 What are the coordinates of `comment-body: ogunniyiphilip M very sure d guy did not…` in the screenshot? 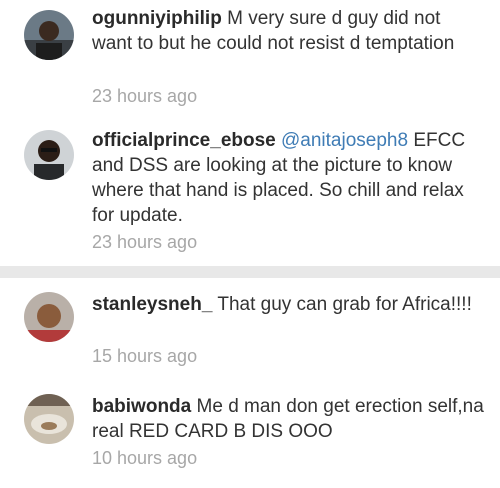 It's located at (288, 31).